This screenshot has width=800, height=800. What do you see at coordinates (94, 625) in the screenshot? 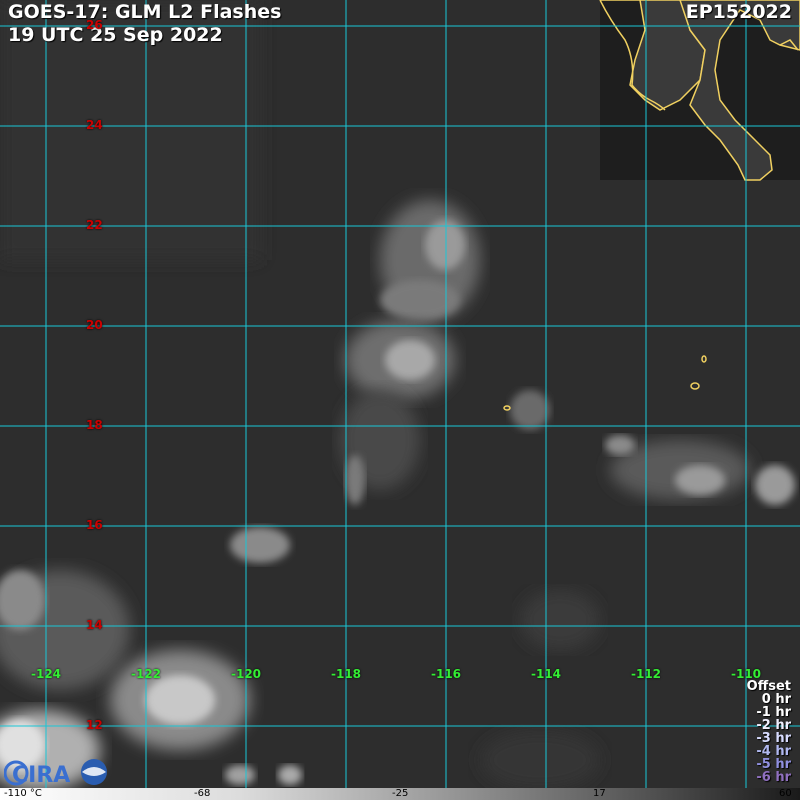
I see `lat-label-14: 14` at bounding box center [94, 625].